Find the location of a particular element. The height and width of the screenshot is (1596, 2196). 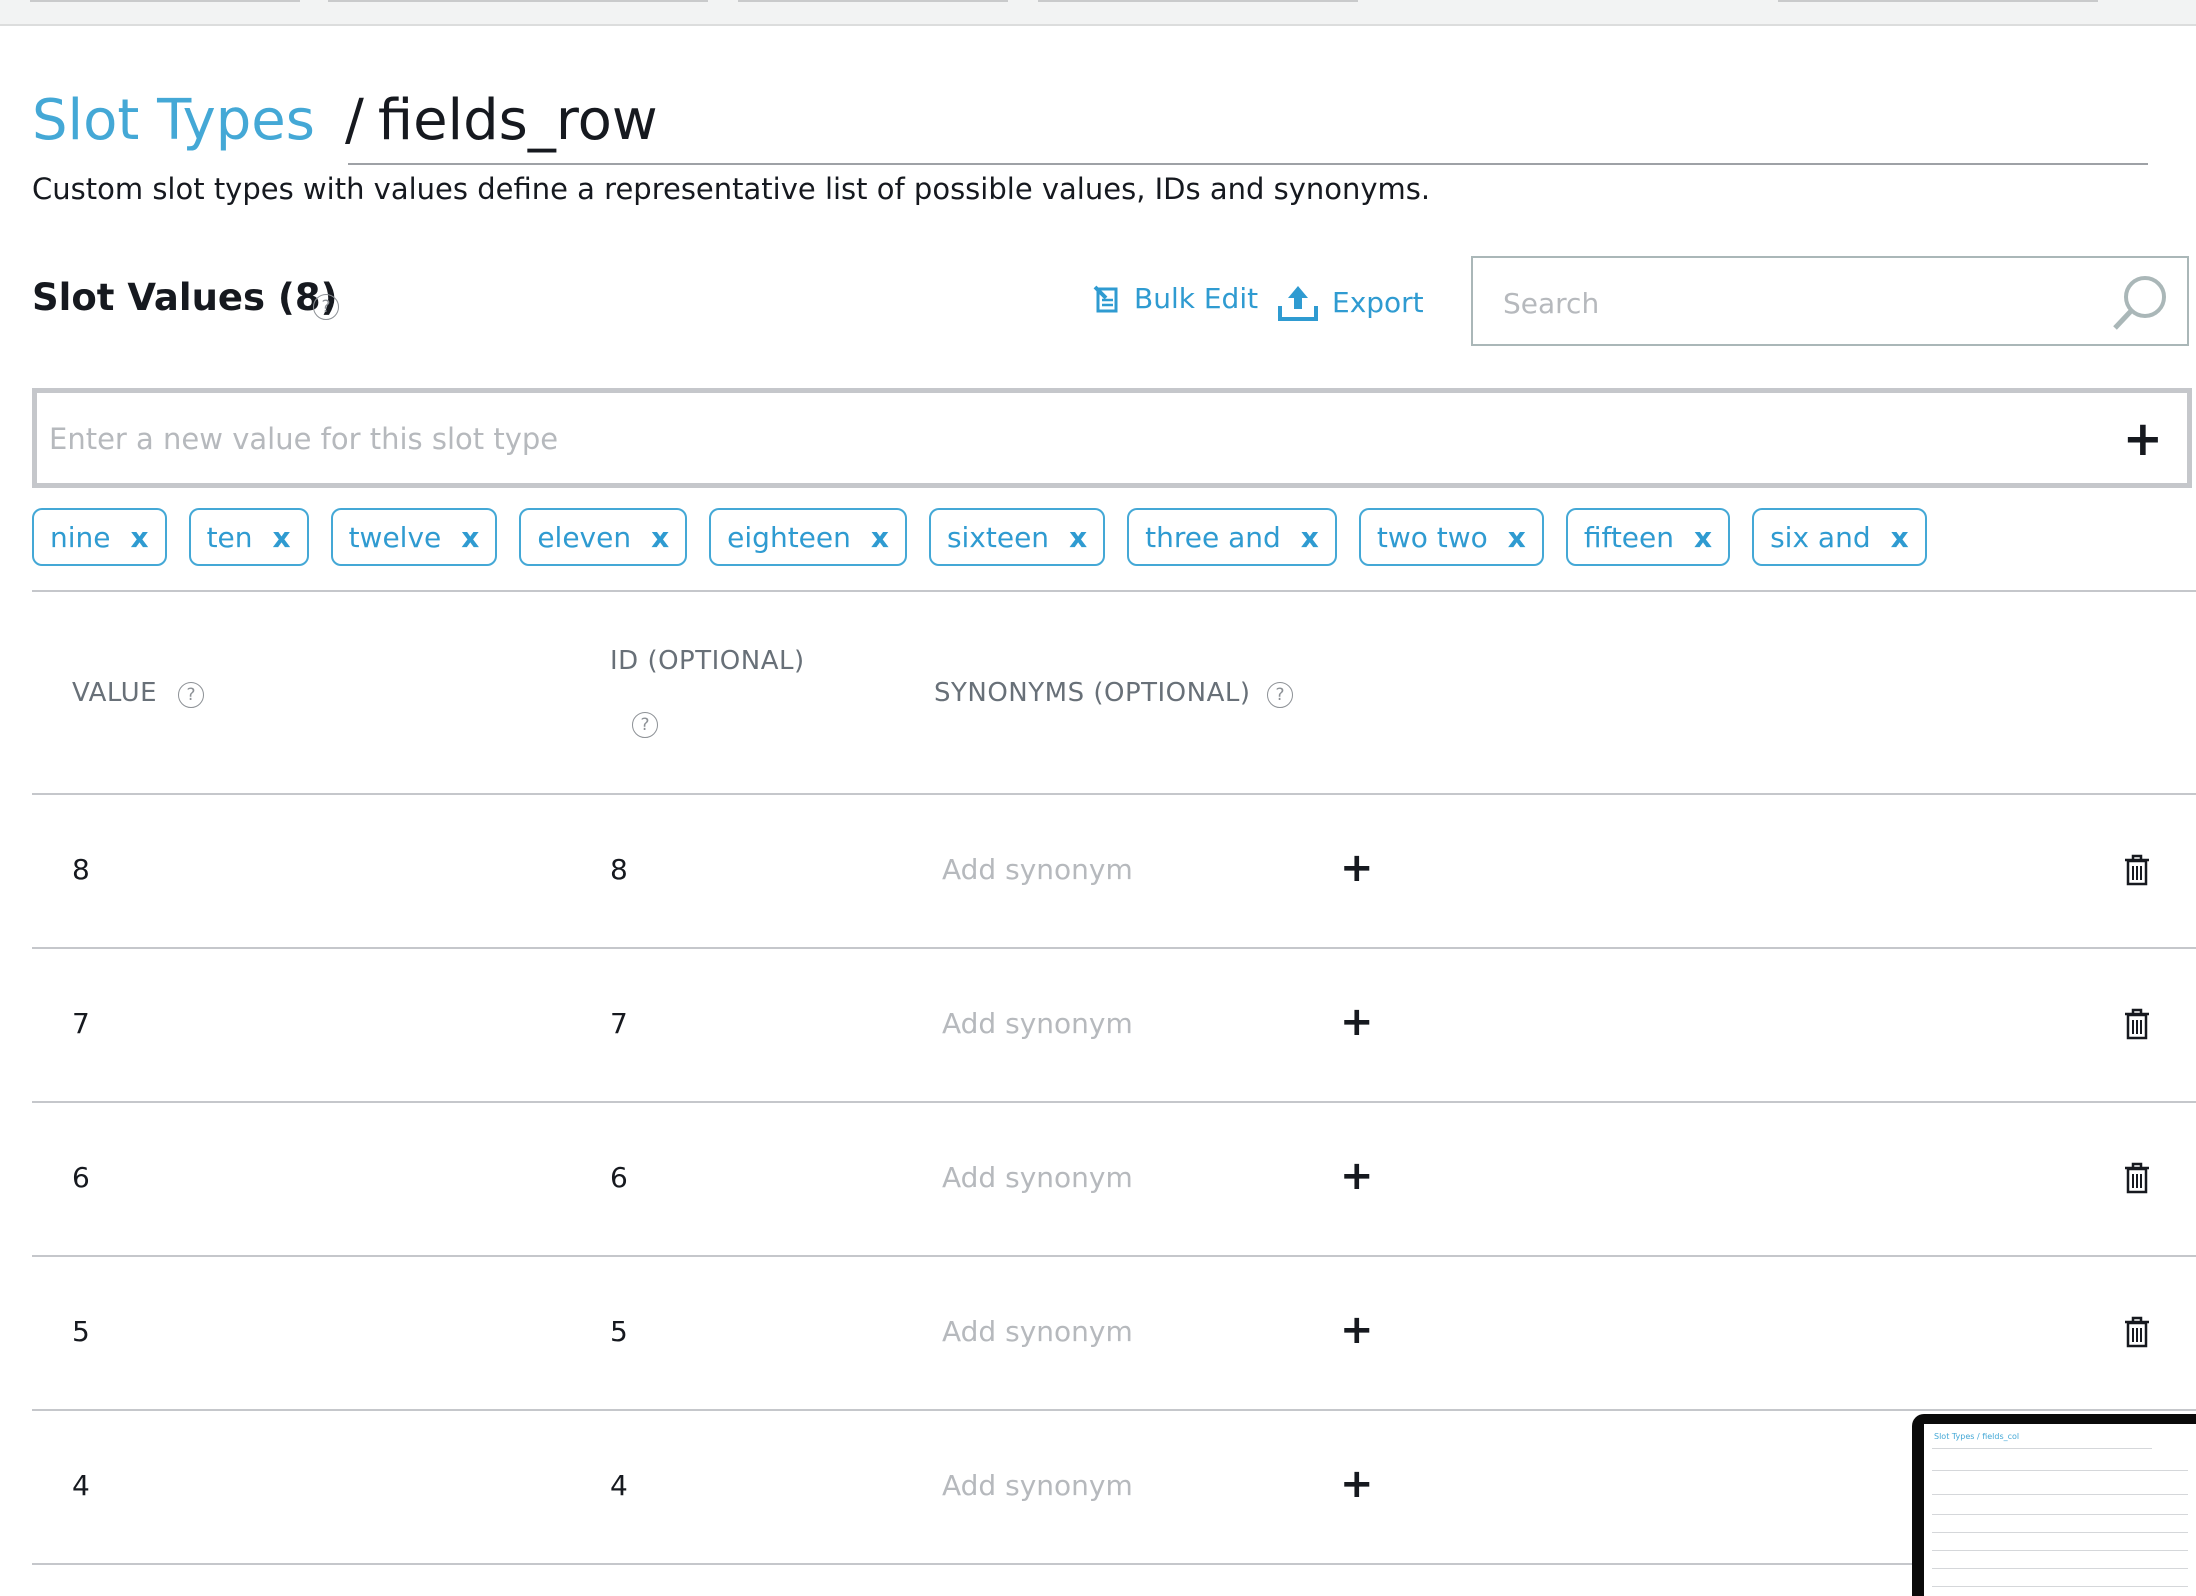

screenshot-thumbnail: Slot Types / fields_col is located at coordinates (2054, 1505).